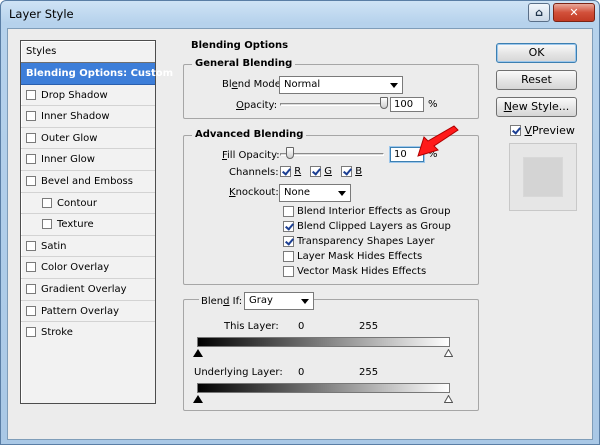 The width and height of the screenshot is (600, 445). Describe the element at coordinates (84, 289) in the screenshot. I see `style-label: Gradient Overlay` at that location.